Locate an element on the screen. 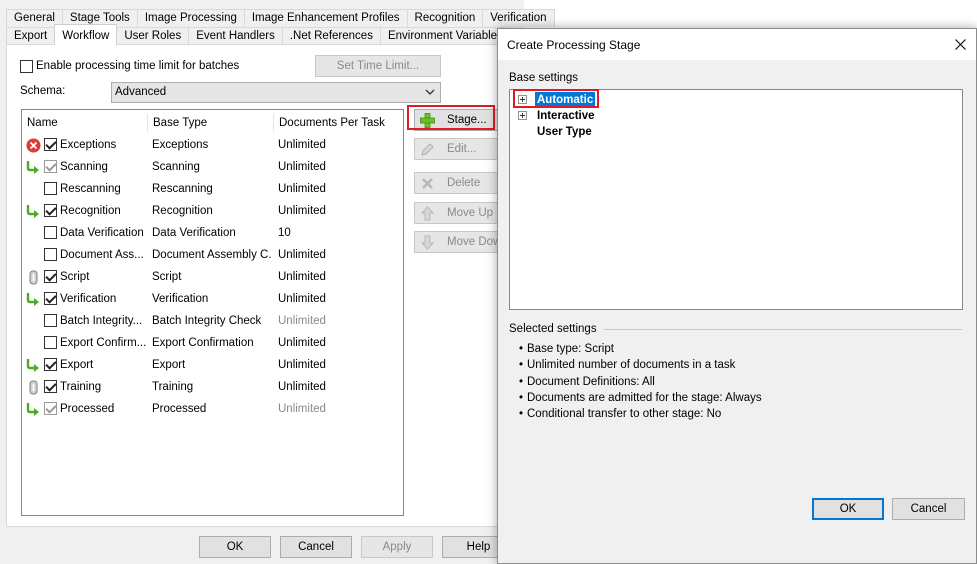  move-up-button: Move Up is located at coordinates (456, 213).